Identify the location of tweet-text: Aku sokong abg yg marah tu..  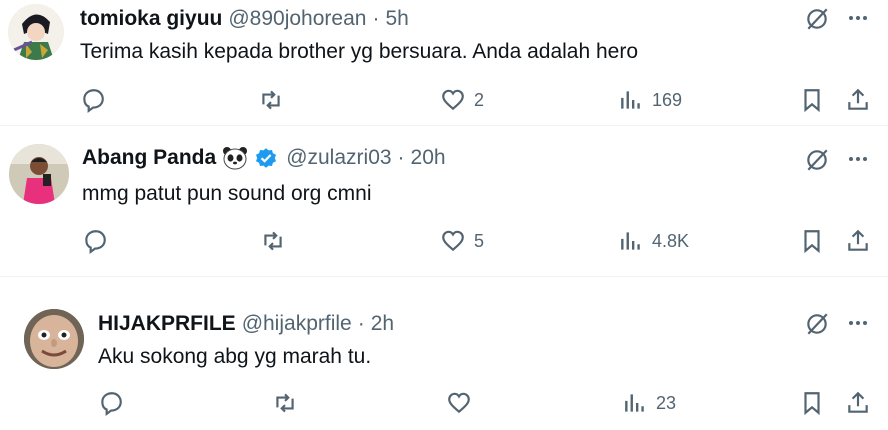
(235, 356).